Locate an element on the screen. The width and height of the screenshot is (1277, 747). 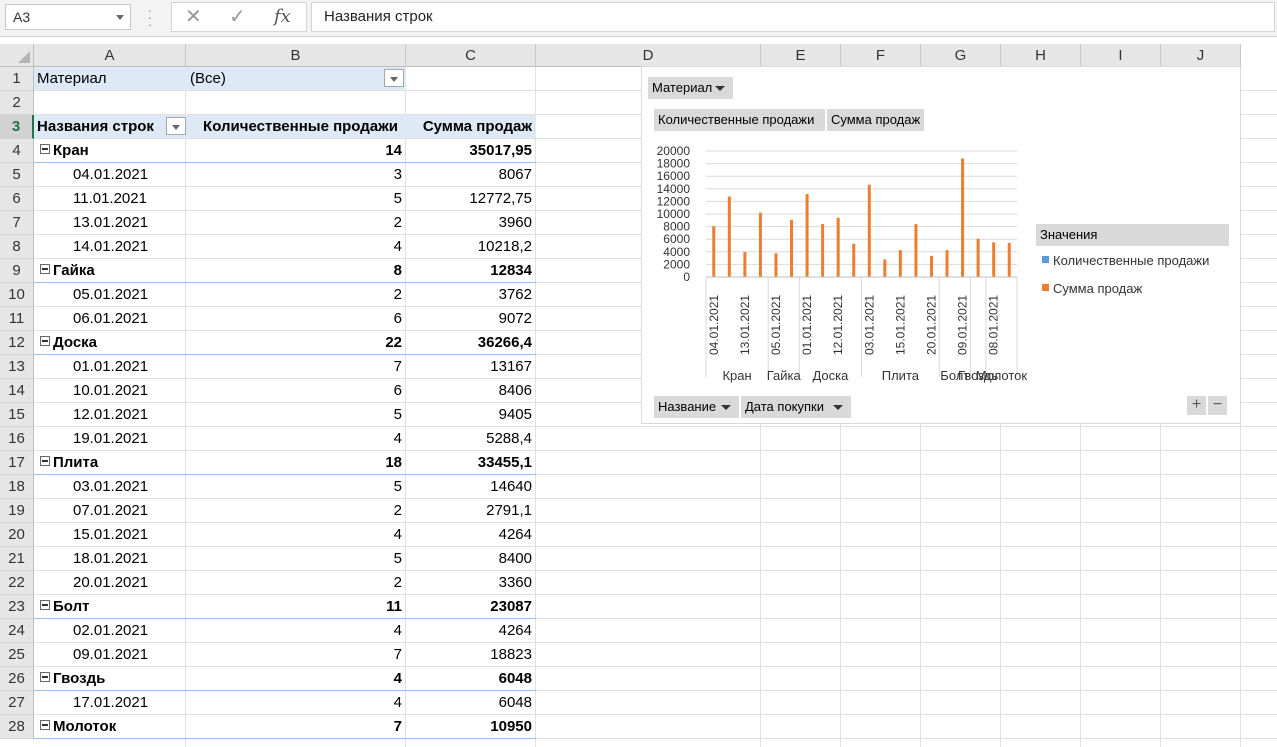
pivot-header-sum: Сумма продаж is located at coordinates (471, 127).